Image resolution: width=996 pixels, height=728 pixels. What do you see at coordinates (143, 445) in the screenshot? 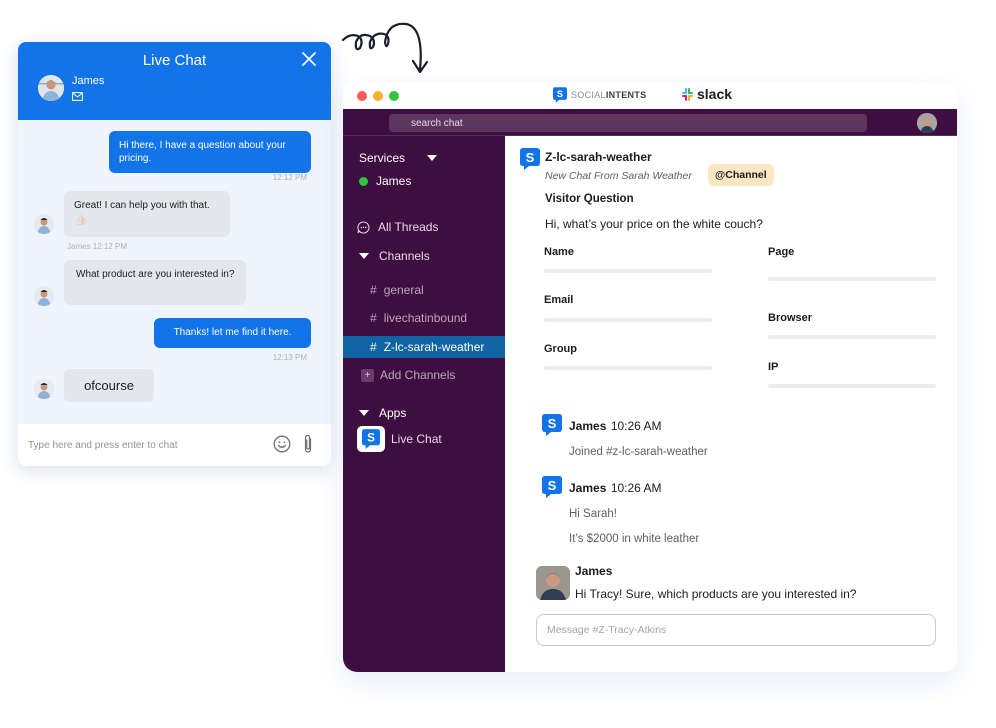
I see `chat-message-input` at bounding box center [143, 445].